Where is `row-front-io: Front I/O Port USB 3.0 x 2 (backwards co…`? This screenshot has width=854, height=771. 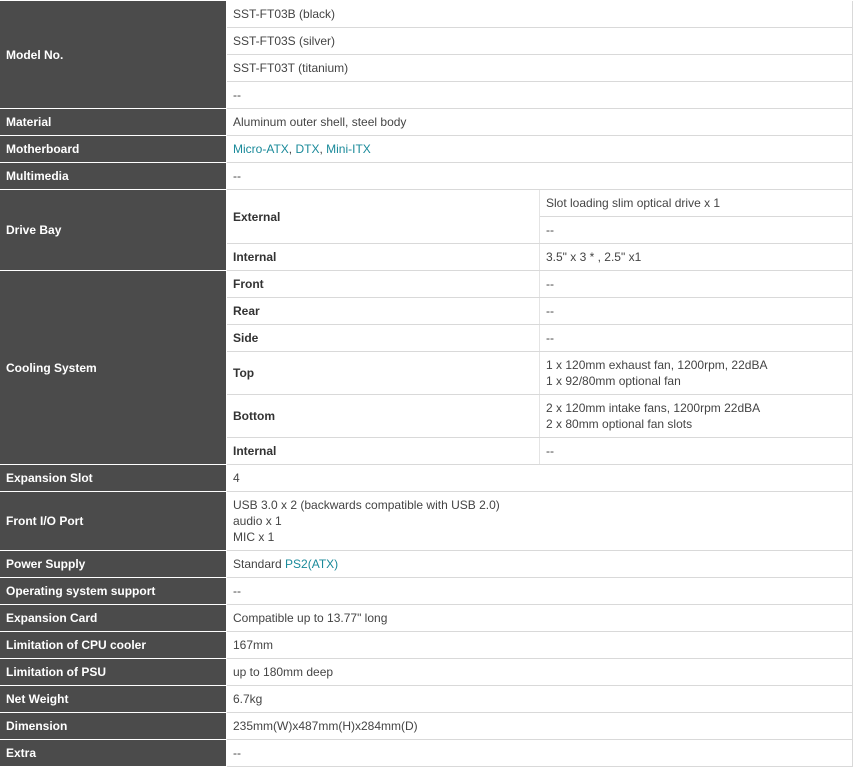 row-front-io: Front I/O Port USB 3.0 x 2 (backwards co… is located at coordinates (426, 521).